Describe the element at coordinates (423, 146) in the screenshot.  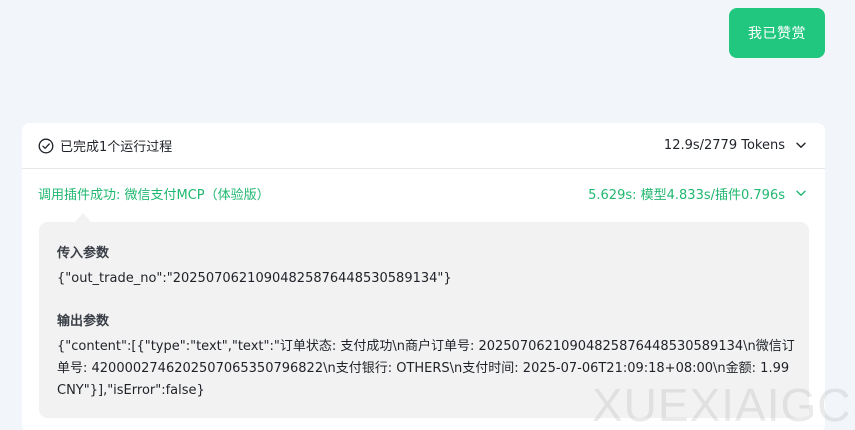
I see `run-summary-header: 已完成1个运行过程 12.9s/2779 Tokens` at that location.